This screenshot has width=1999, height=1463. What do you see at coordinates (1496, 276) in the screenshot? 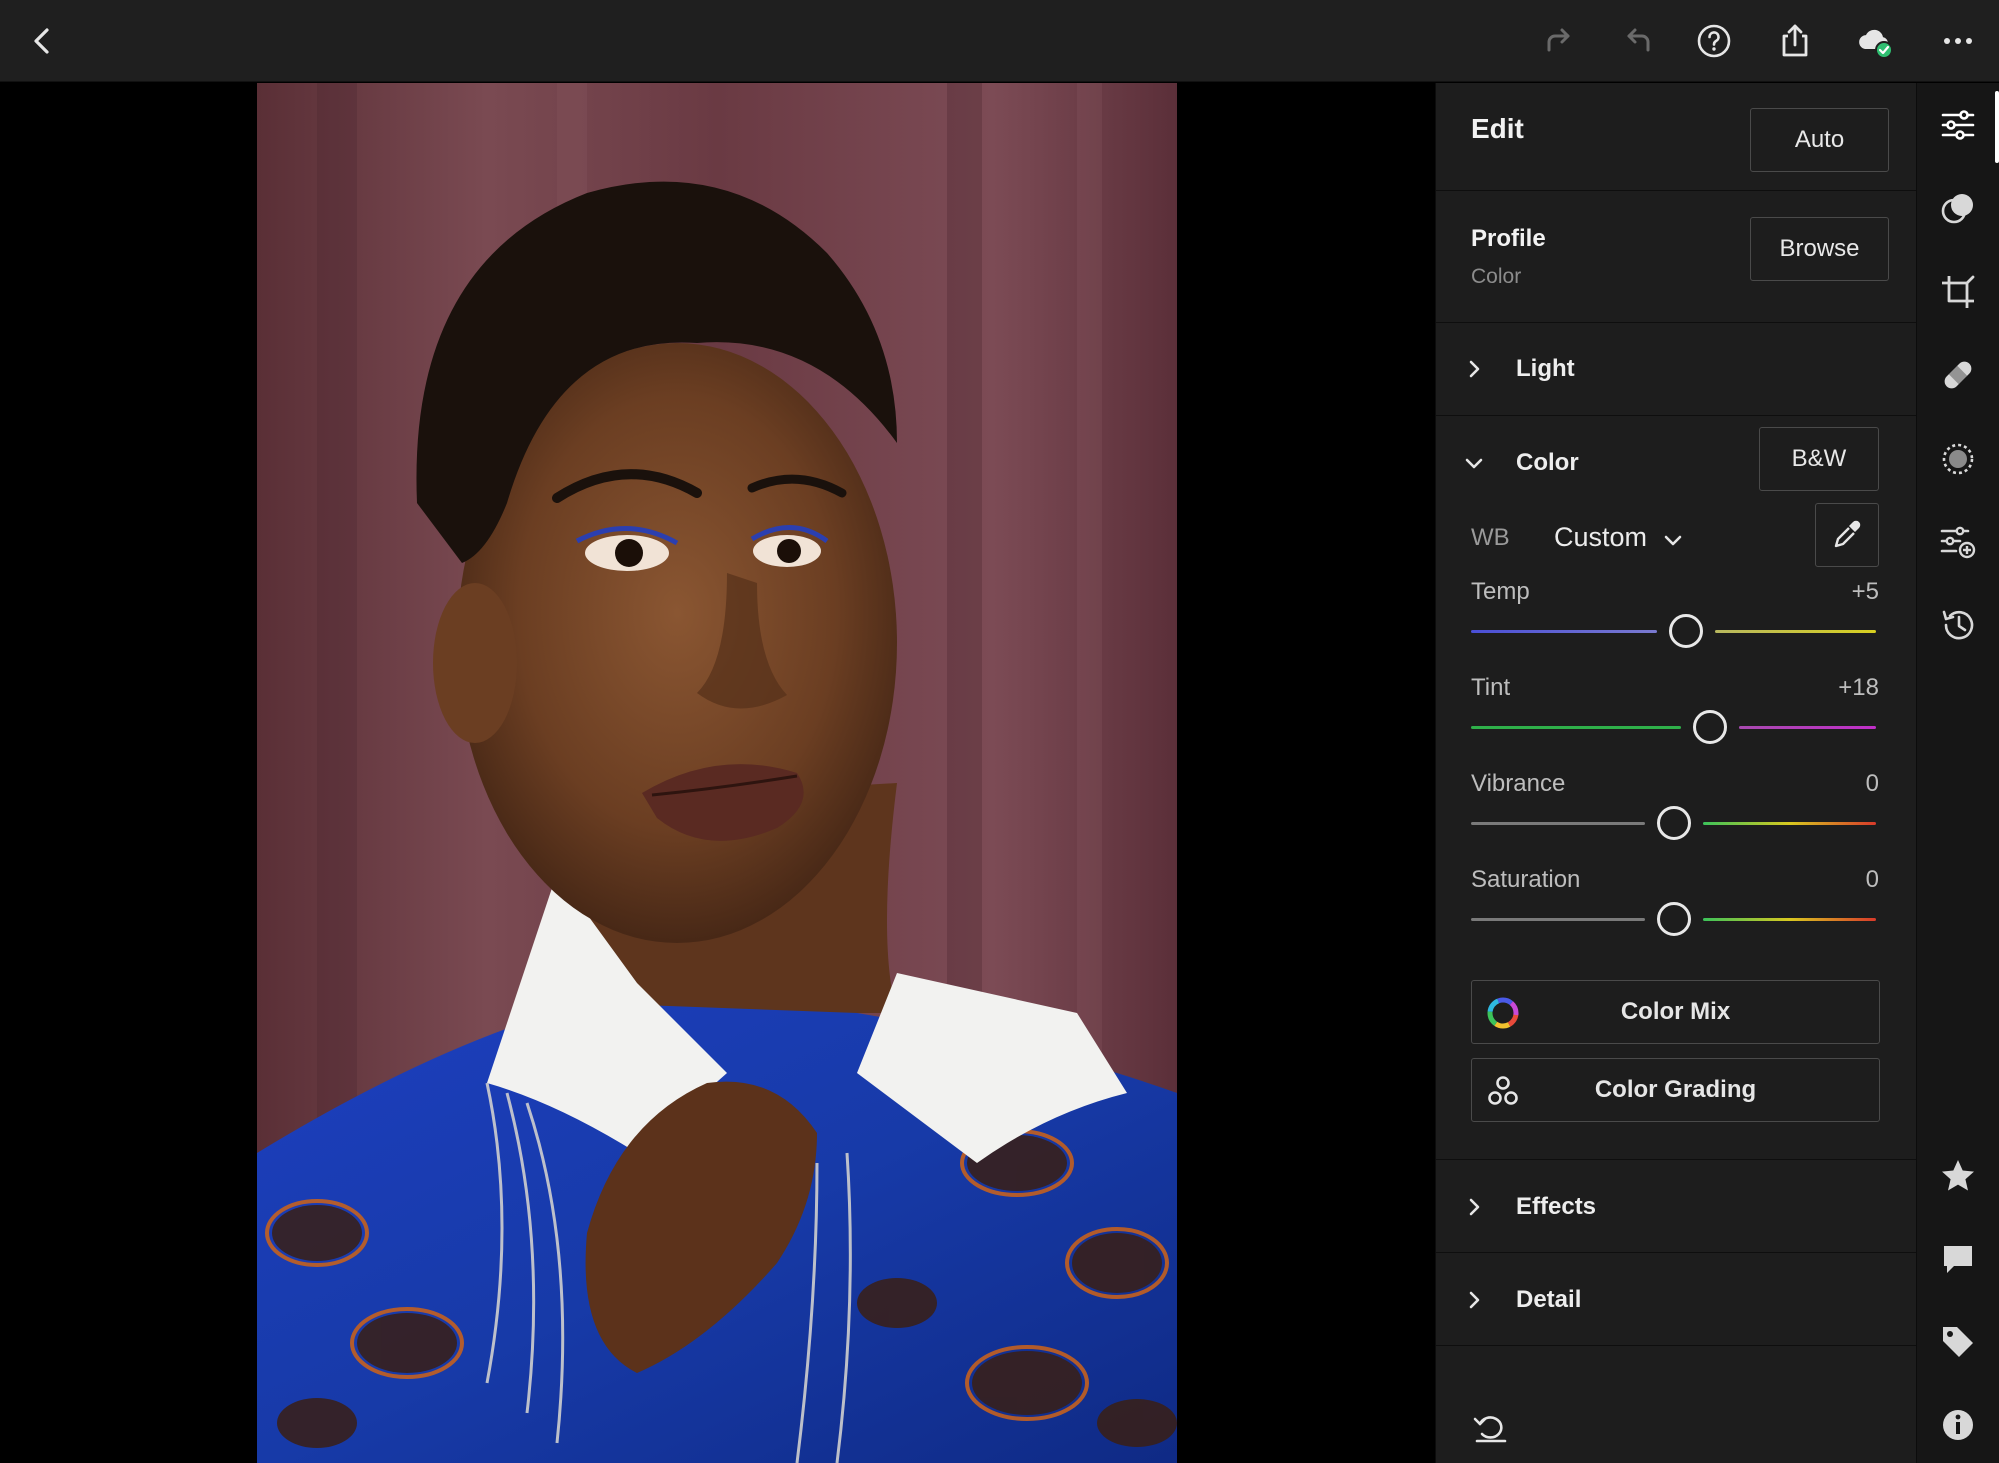
I see `profile-value: Color` at bounding box center [1496, 276].